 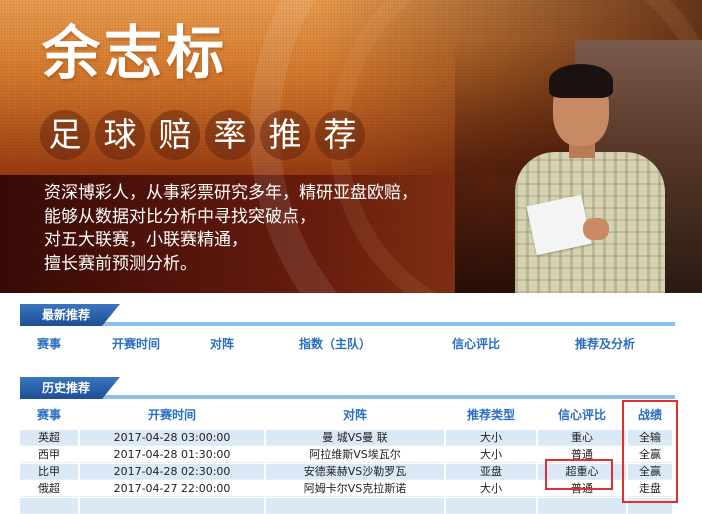 I want to click on subtitle-char: 率, so click(x=230, y=135).